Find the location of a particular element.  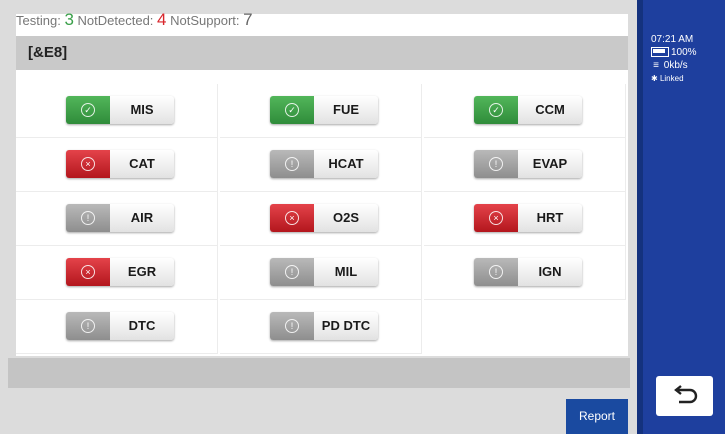

monitor-cell: ! EVAP is located at coordinates (525, 165).